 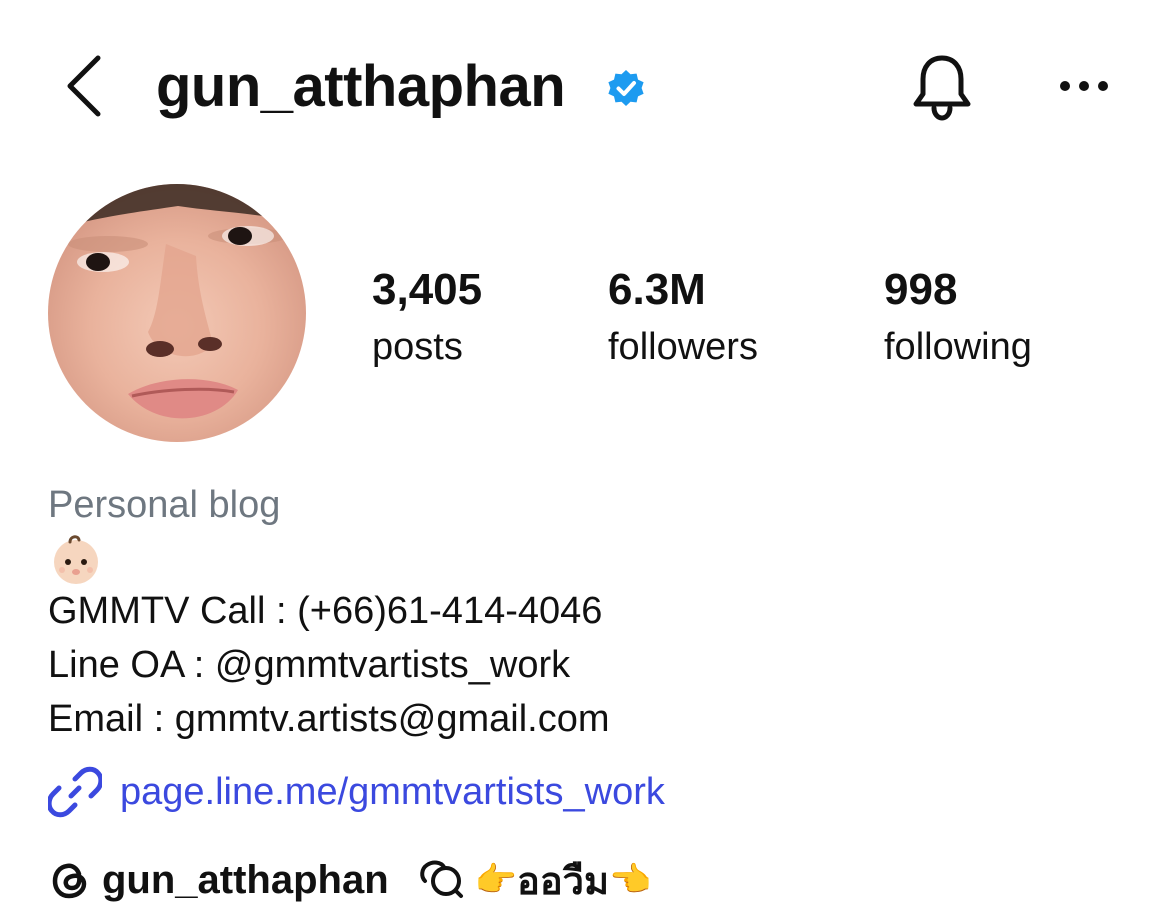 I want to click on bio-line-phone: GMMTV Call : (+66)61-414-4046, so click(x=325, y=611).